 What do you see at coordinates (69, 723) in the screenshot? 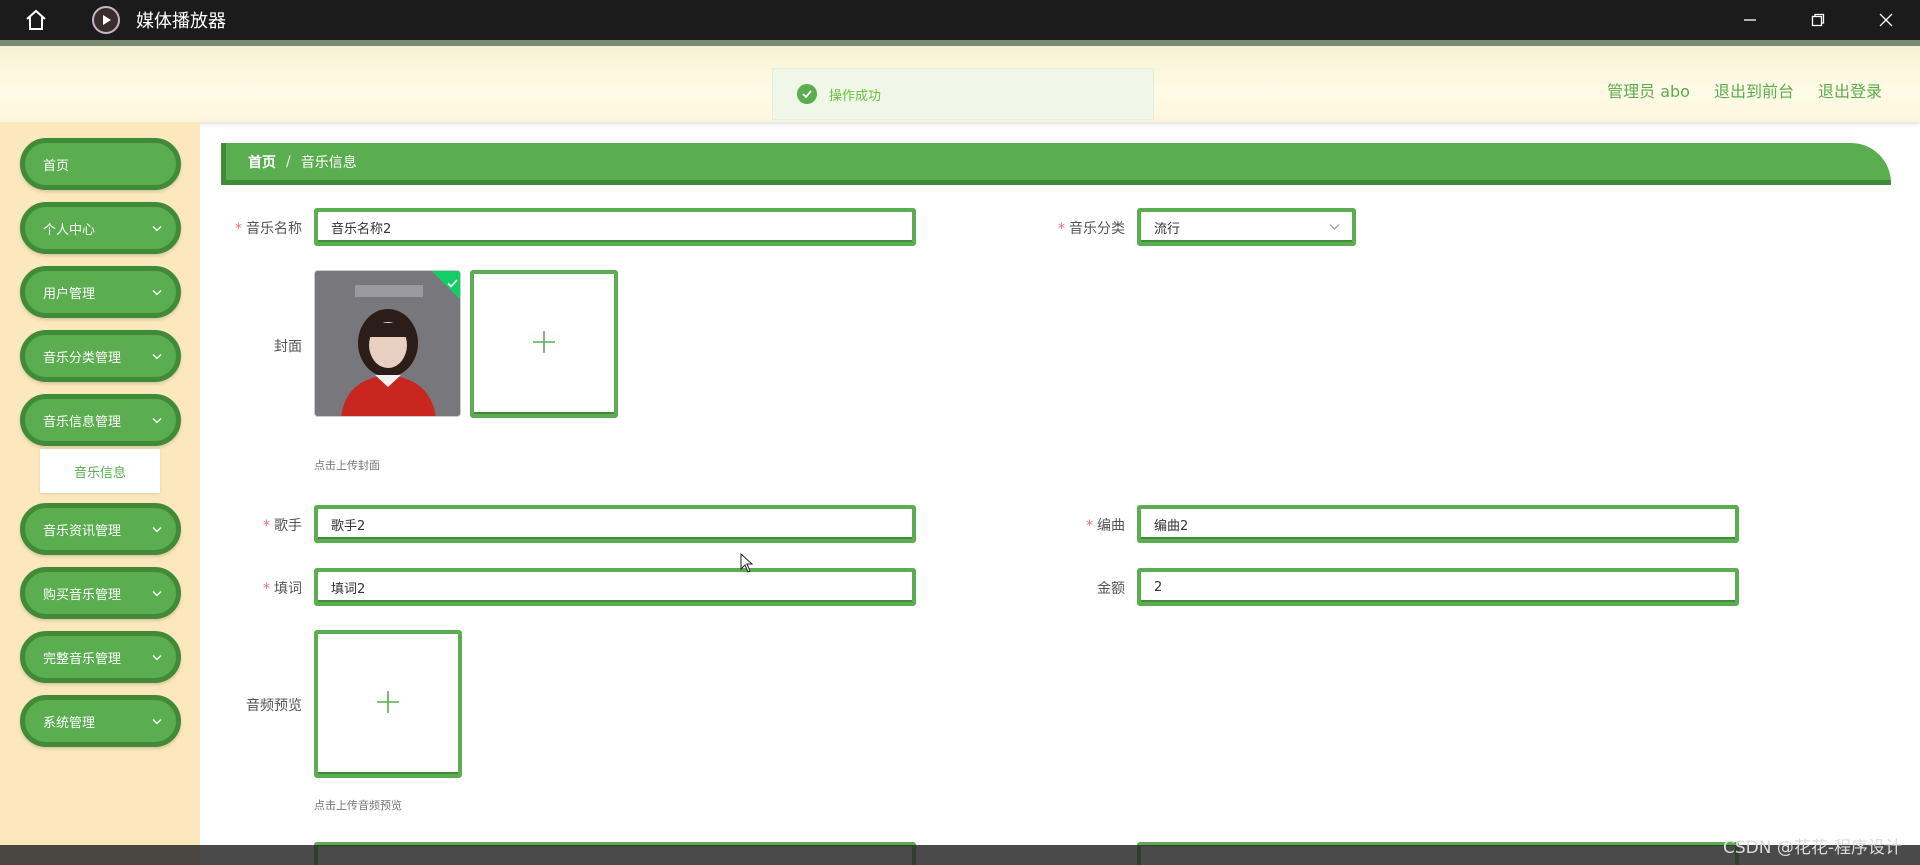
I see `sidebar-item-label: 系统管理` at bounding box center [69, 723].